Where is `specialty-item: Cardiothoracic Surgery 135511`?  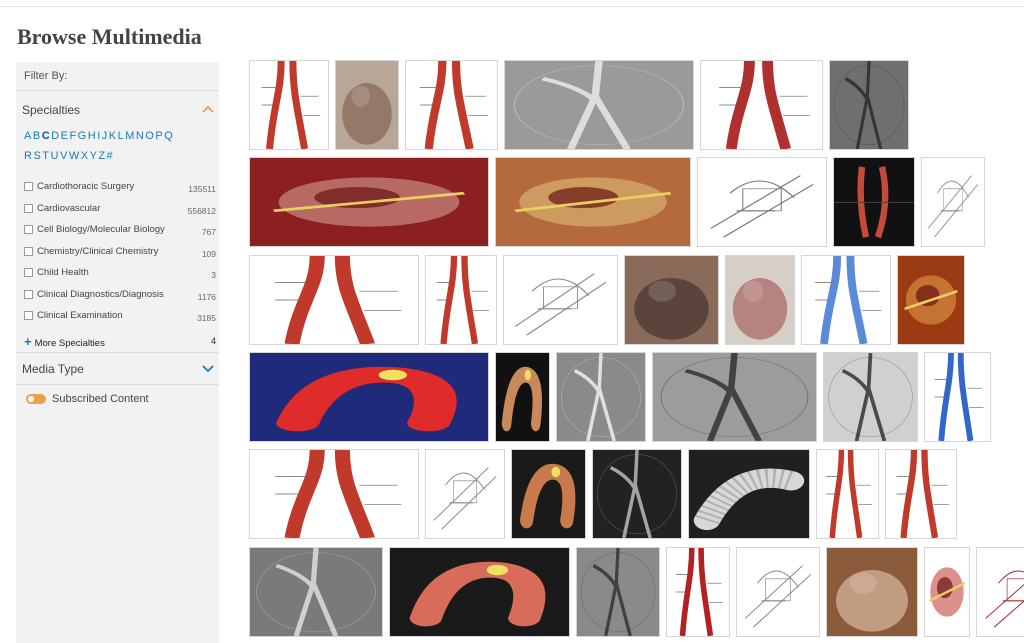 specialty-item: Cardiothoracic Surgery 135511 is located at coordinates (120, 191).